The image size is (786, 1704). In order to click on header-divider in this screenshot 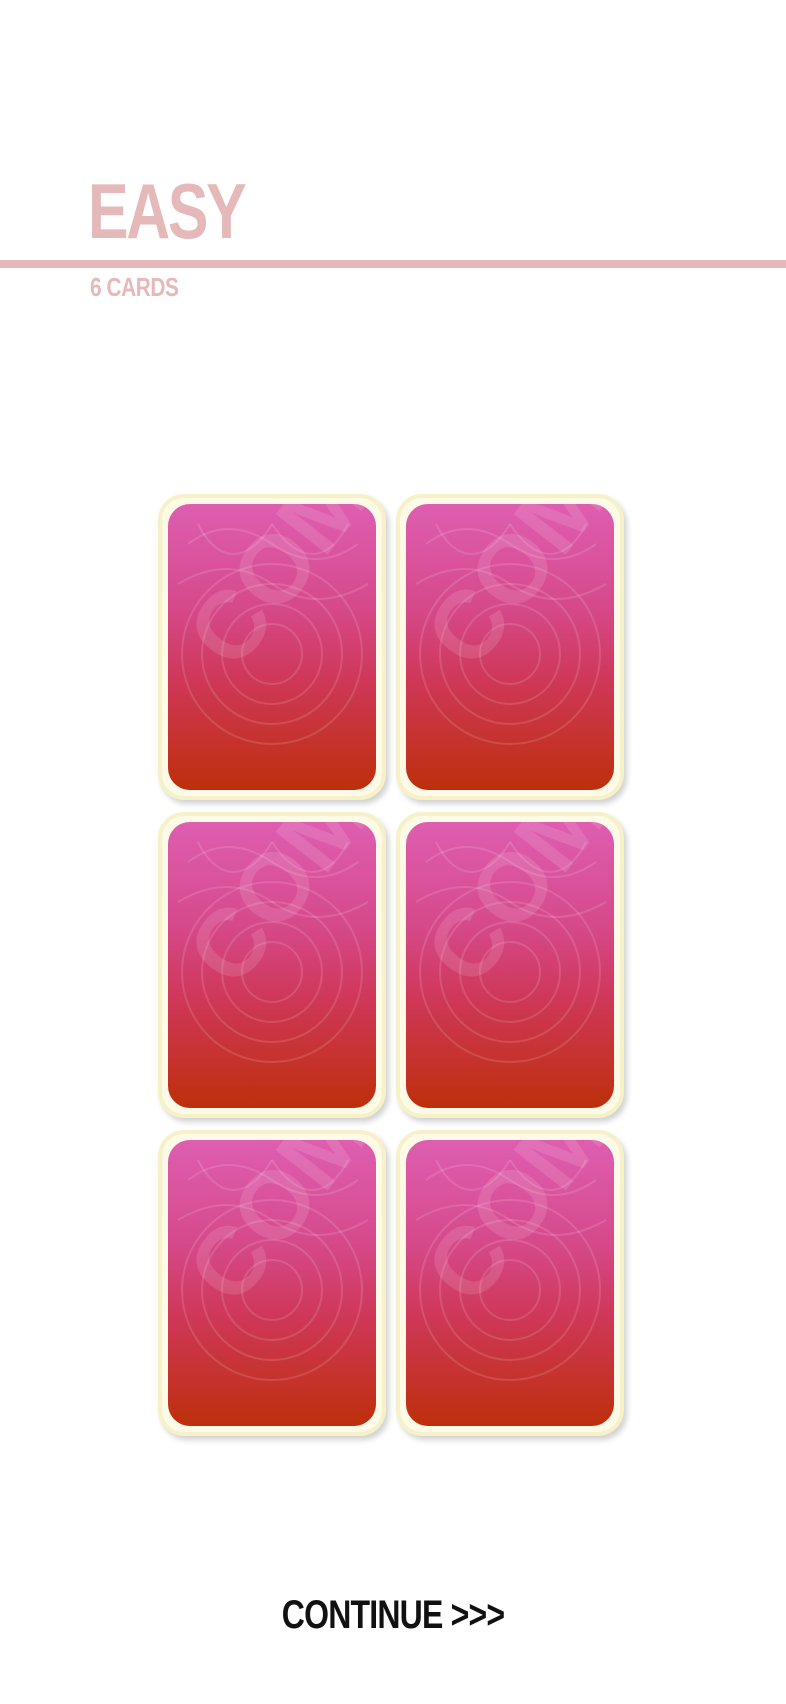, I will do `click(393, 264)`.